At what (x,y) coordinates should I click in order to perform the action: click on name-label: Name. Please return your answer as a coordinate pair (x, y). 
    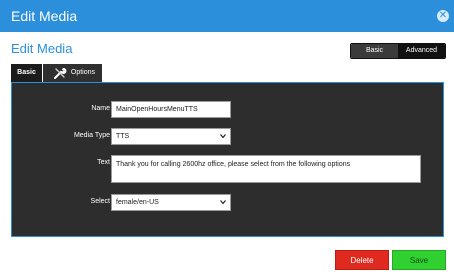
    Looking at the image, I should click on (100, 108).